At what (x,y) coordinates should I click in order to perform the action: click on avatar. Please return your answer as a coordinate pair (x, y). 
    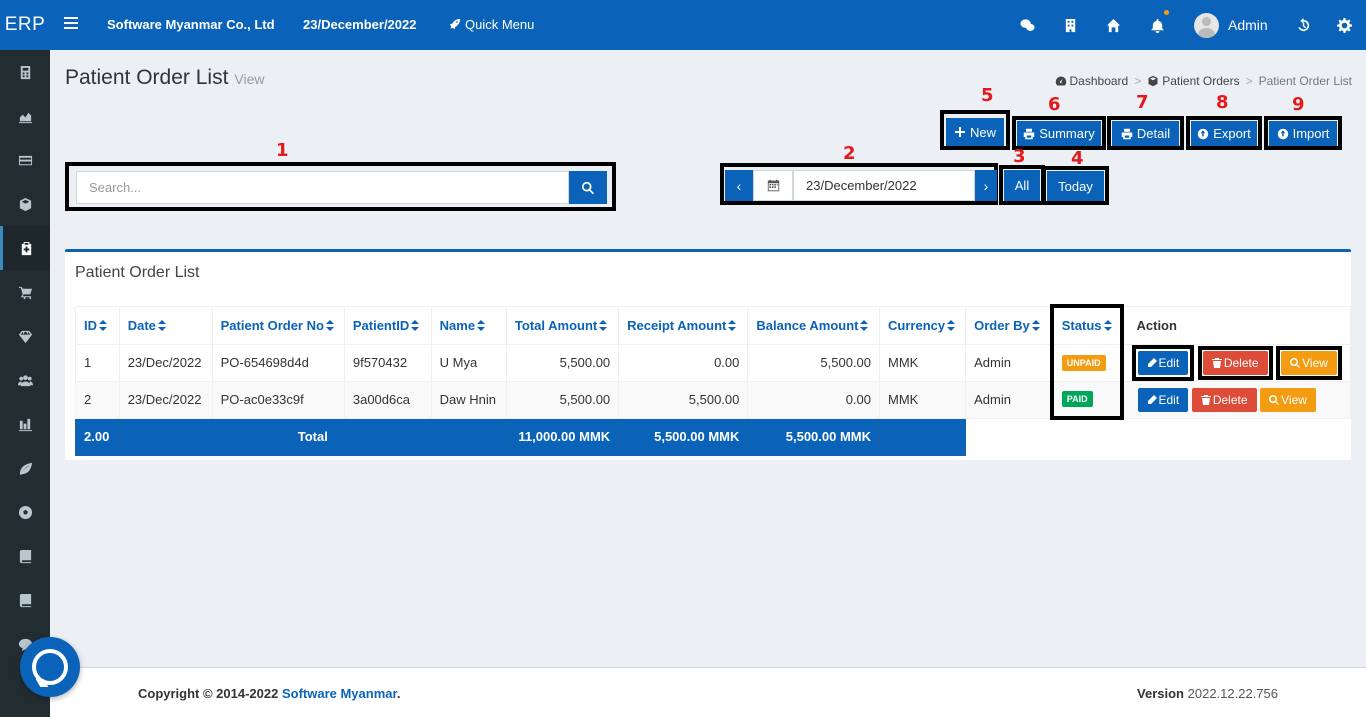
    Looking at the image, I should click on (1206, 25).